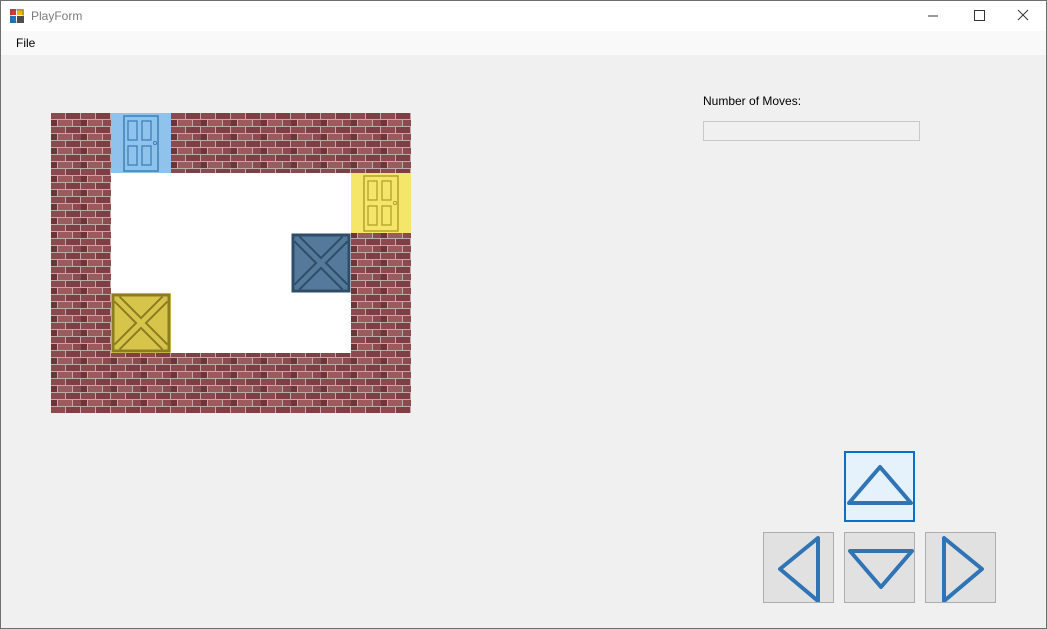 The image size is (1047, 629). I want to click on move-left-button, so click(798, 567).